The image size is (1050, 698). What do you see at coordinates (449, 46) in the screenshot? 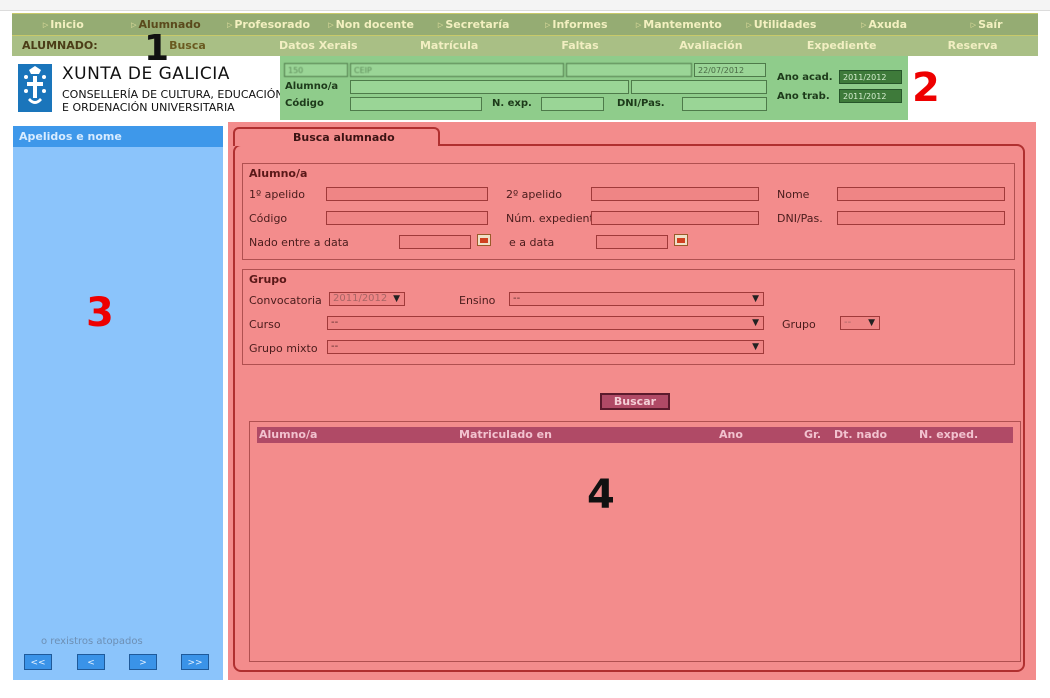
I see `submenu-item-matricula: Matrícula` at bounding box center [449, 46].